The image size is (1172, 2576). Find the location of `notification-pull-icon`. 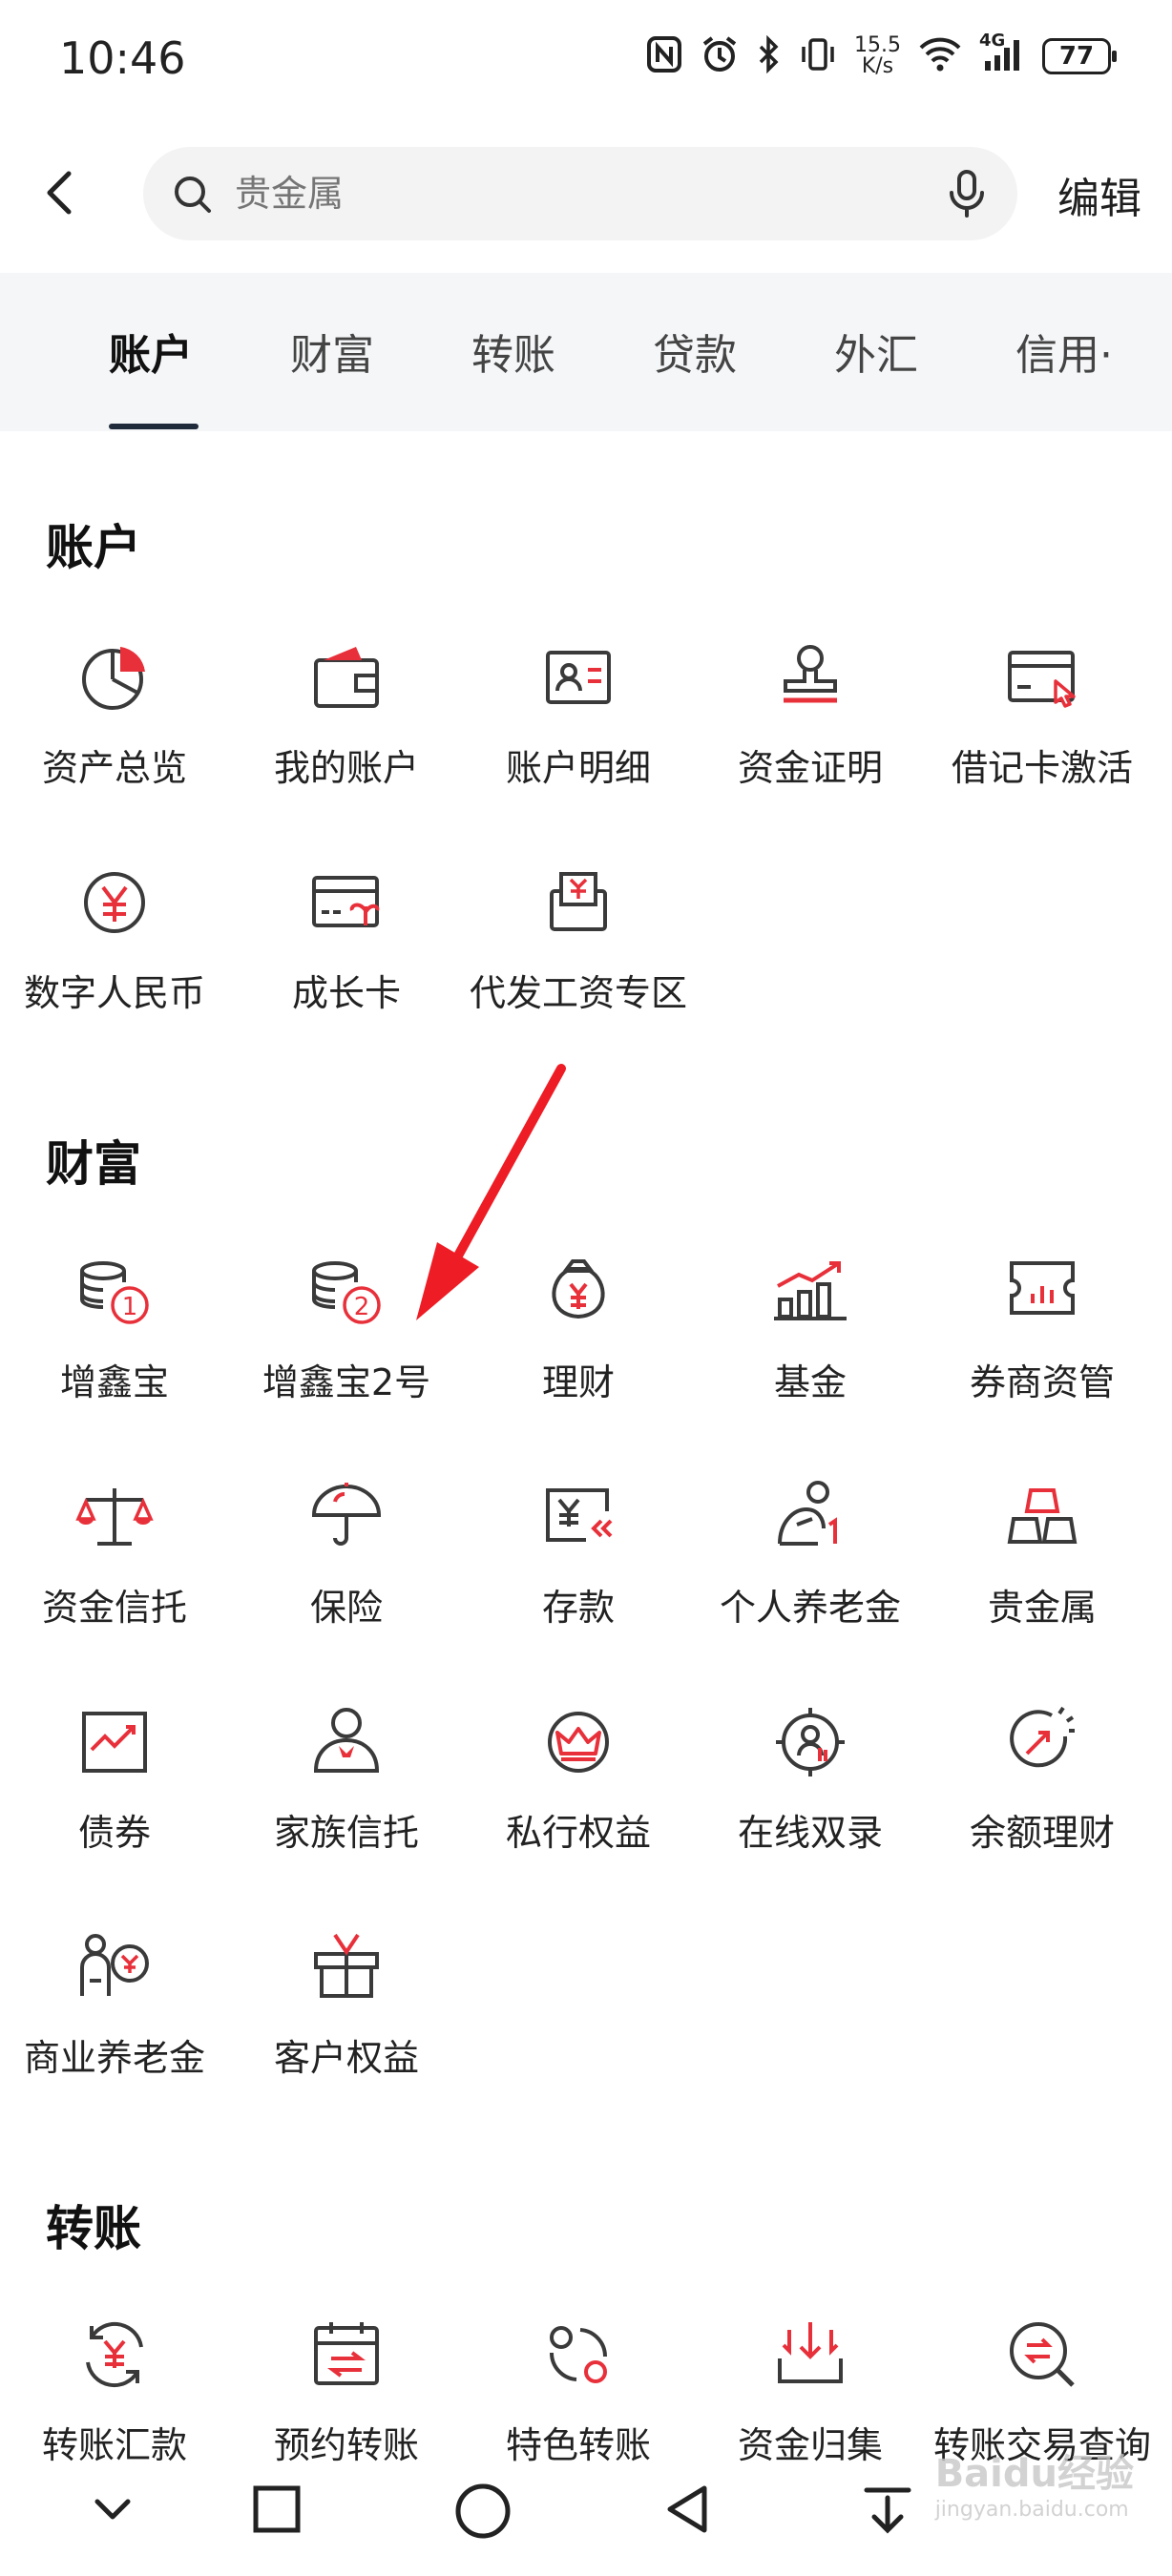

notification-pull-icon is located at coordinates (887, 2509).